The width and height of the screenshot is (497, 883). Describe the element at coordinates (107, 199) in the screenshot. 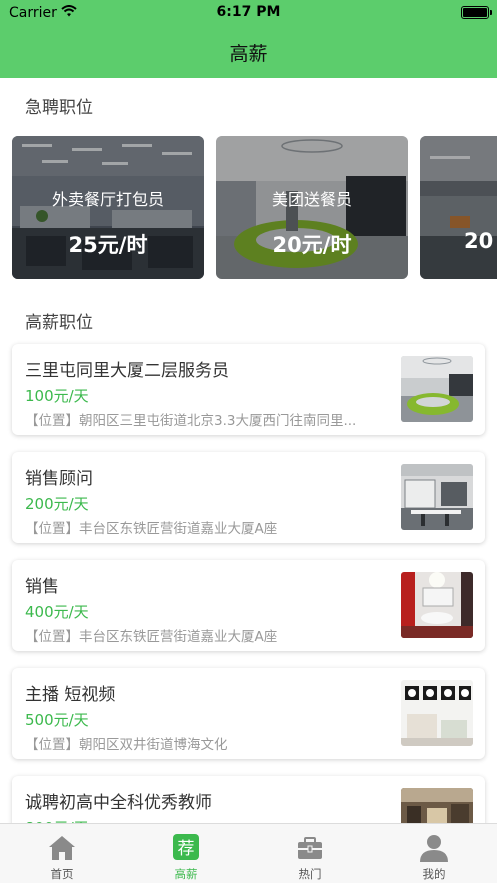

I see `urgent-job-title: 外卖餐厅打包员` at that location.